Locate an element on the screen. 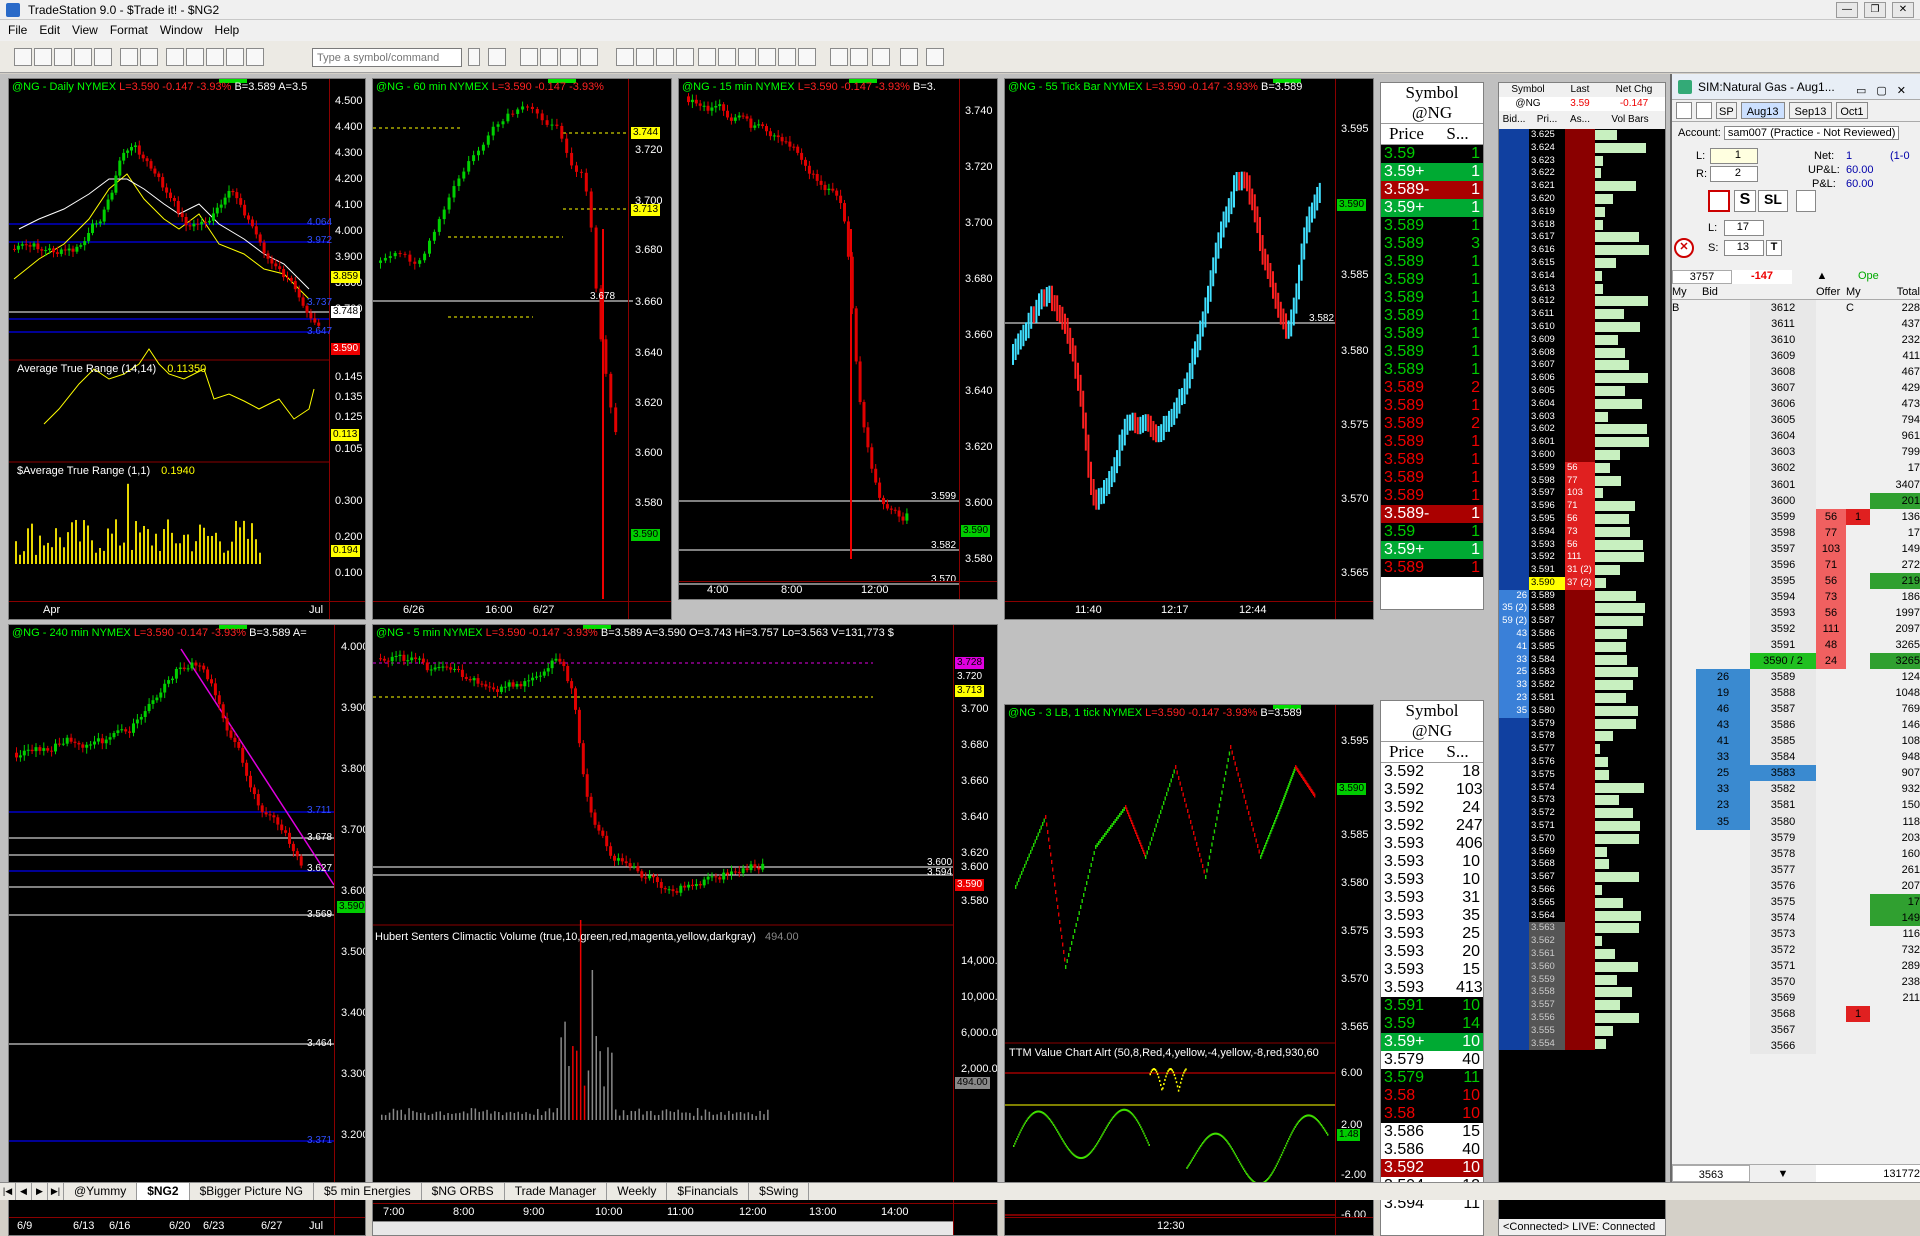 This screenshot has width=1920, height=1236. ladder-row: 3604 961 is located at coordinates (1796, 436).